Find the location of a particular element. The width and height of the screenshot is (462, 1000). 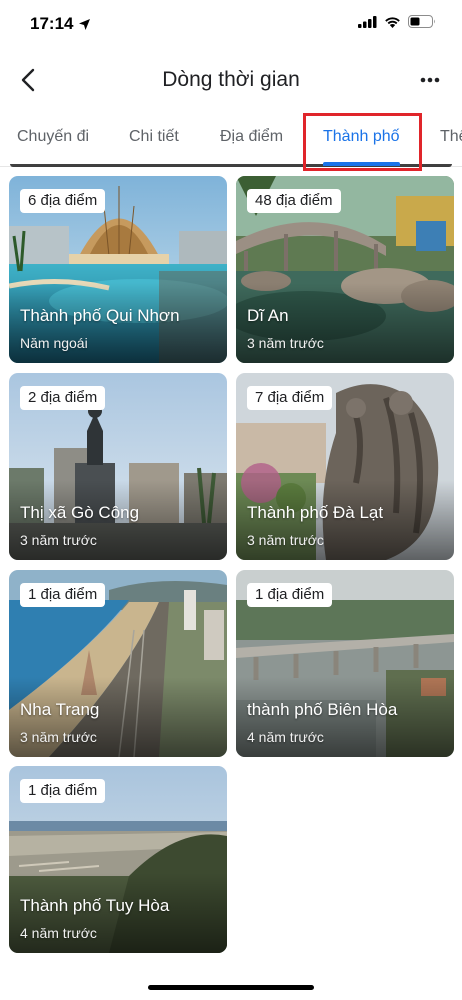

page-title: Dòng thời gian is located at coordinates (231, 79).